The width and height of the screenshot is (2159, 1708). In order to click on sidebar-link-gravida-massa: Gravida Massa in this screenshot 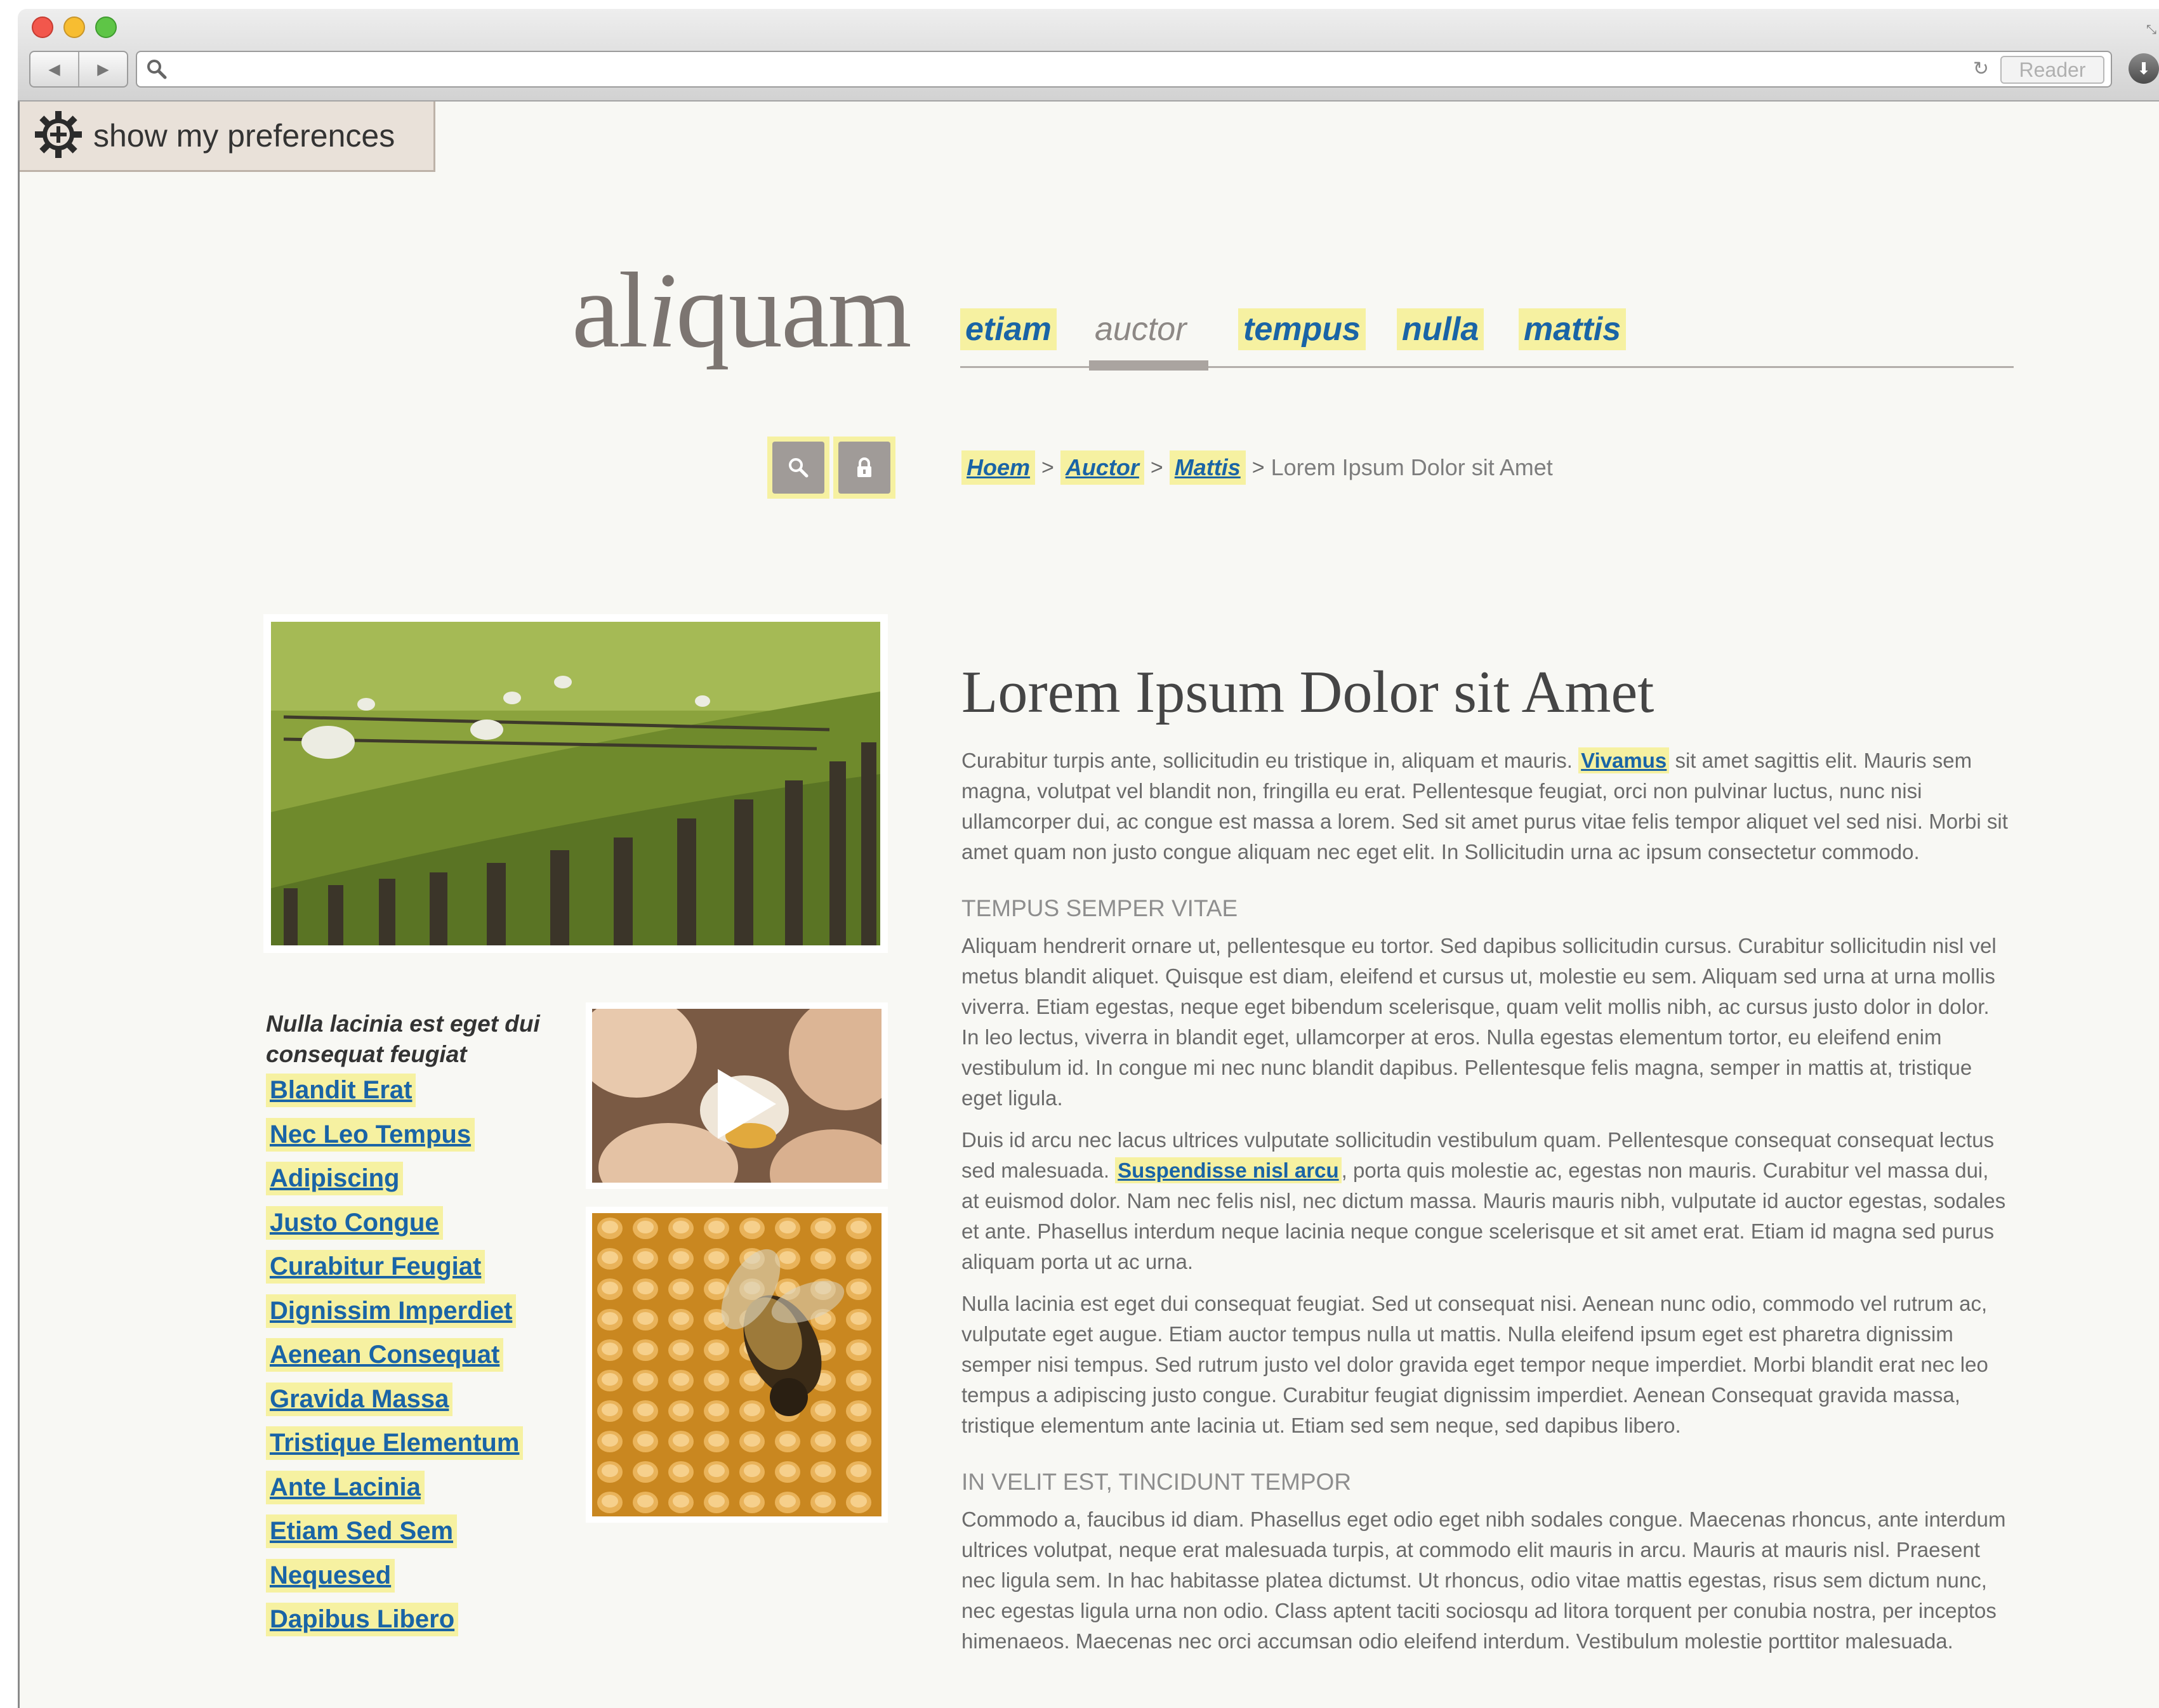, I will do `click(359, 1399)`.